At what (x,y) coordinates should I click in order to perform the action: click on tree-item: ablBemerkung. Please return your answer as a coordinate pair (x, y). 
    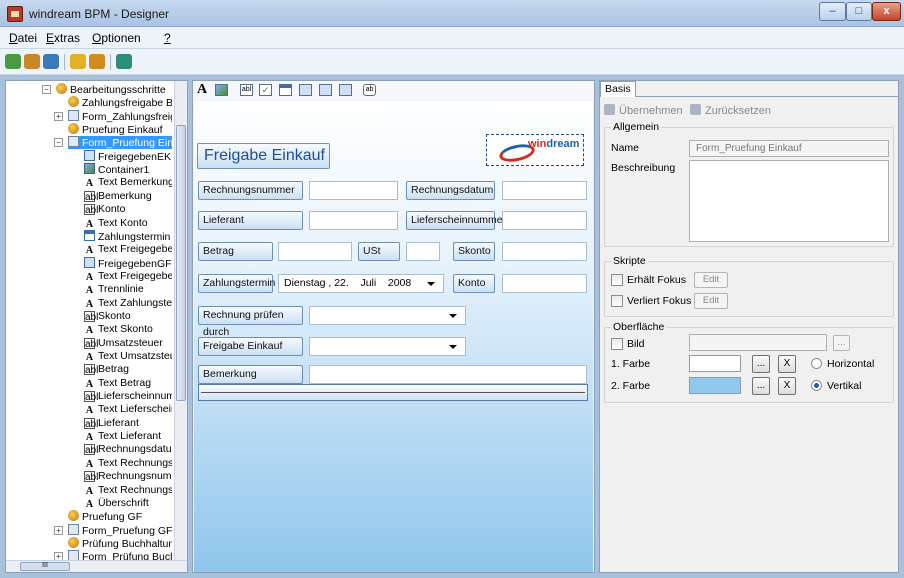
    Looking at the image, I should click on (128, 196).